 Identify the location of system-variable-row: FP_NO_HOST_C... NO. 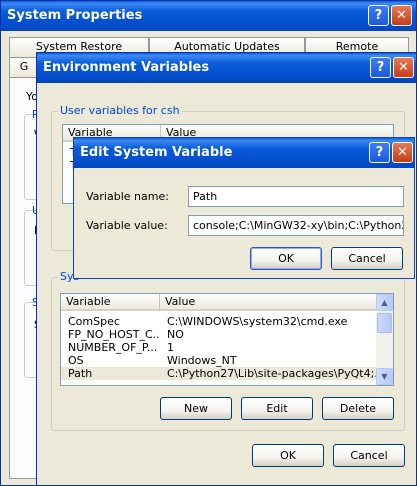
(219, 334).